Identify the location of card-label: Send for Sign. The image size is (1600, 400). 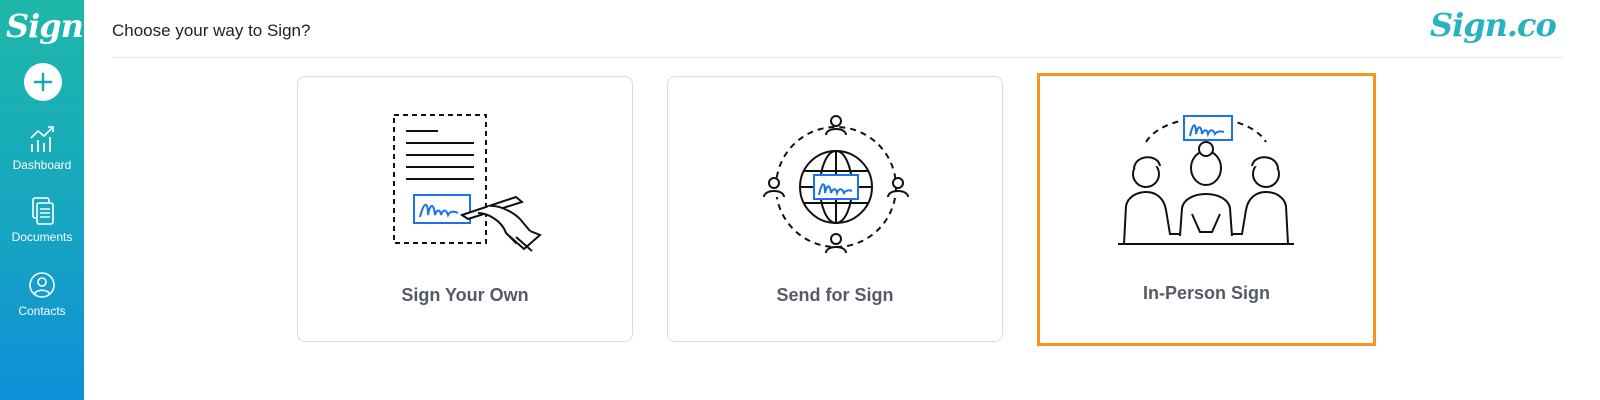
(835, 295).